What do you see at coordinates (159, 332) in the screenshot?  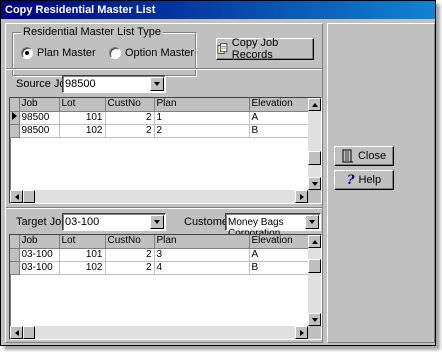 I see `target-horizontal-scrollbar` at bounding box center [159, 332].